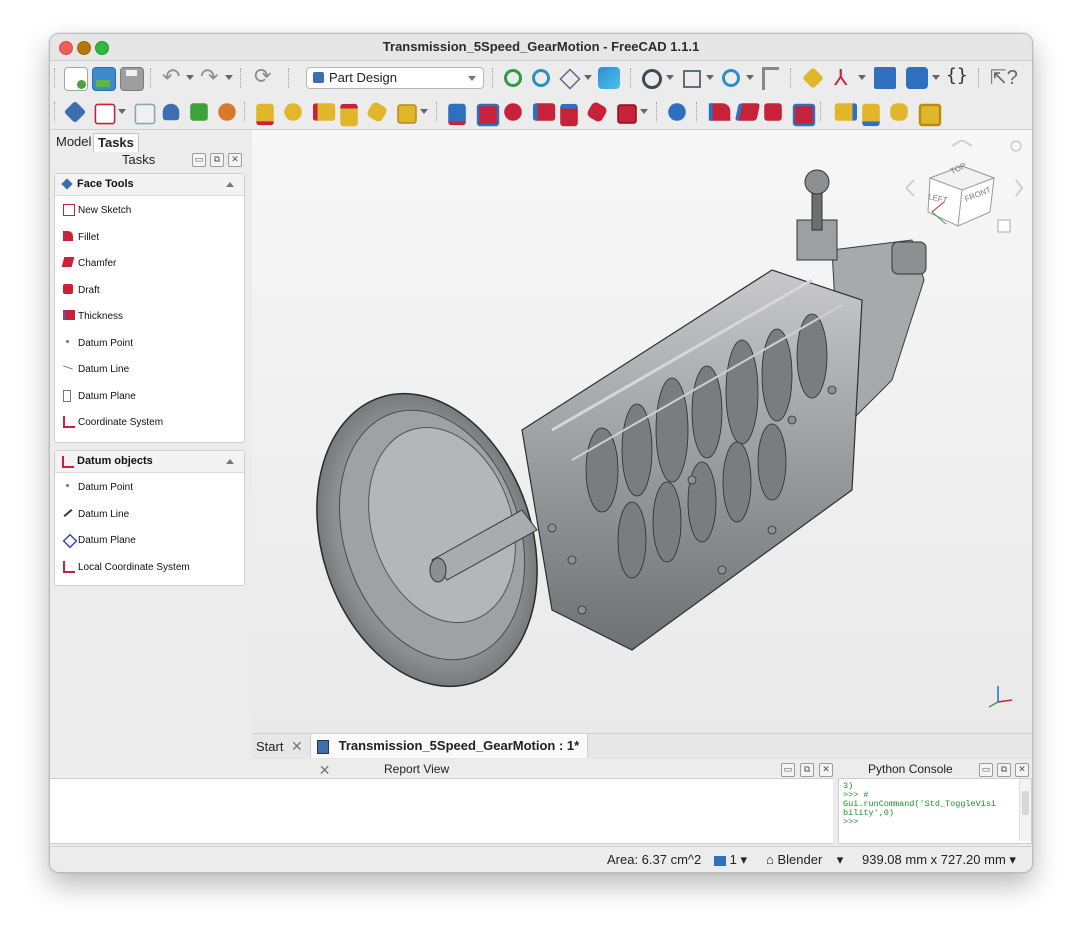  What do you see at coordinates (609, 78) in the screenshot?
I see `view-box-icon` at bounding box center [609, 78].